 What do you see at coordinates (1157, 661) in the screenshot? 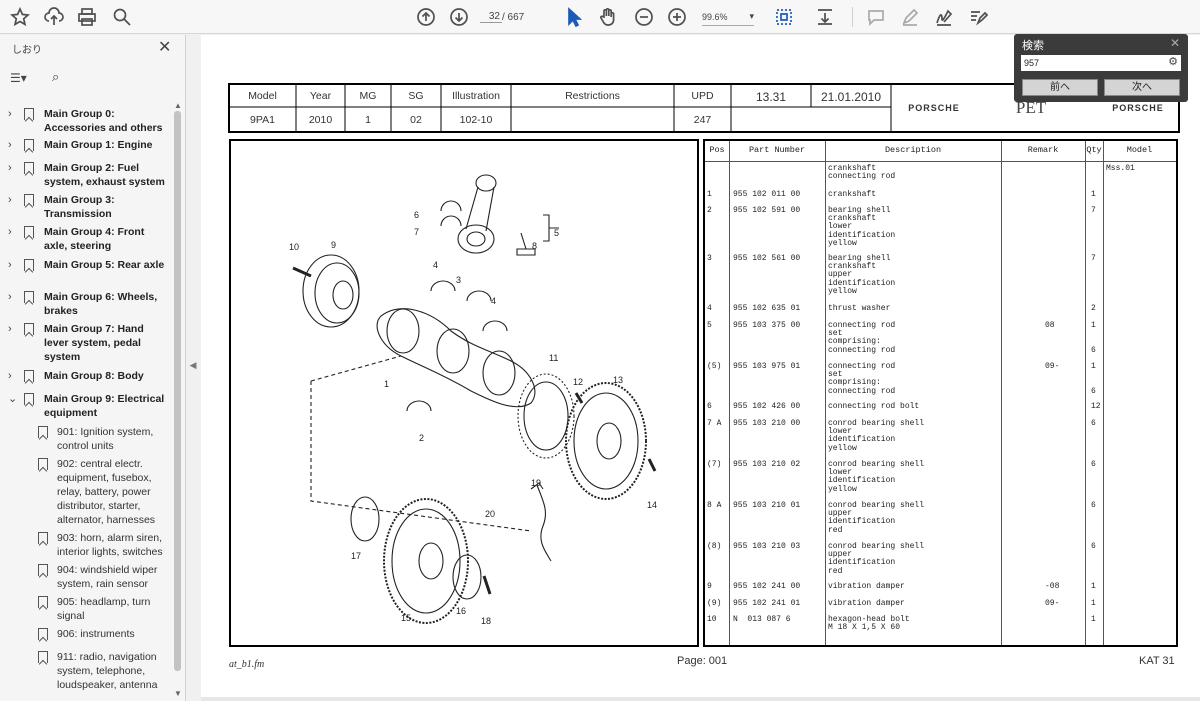
I see `footer-kat: KAT 31` at bounding box center [1157, 661].